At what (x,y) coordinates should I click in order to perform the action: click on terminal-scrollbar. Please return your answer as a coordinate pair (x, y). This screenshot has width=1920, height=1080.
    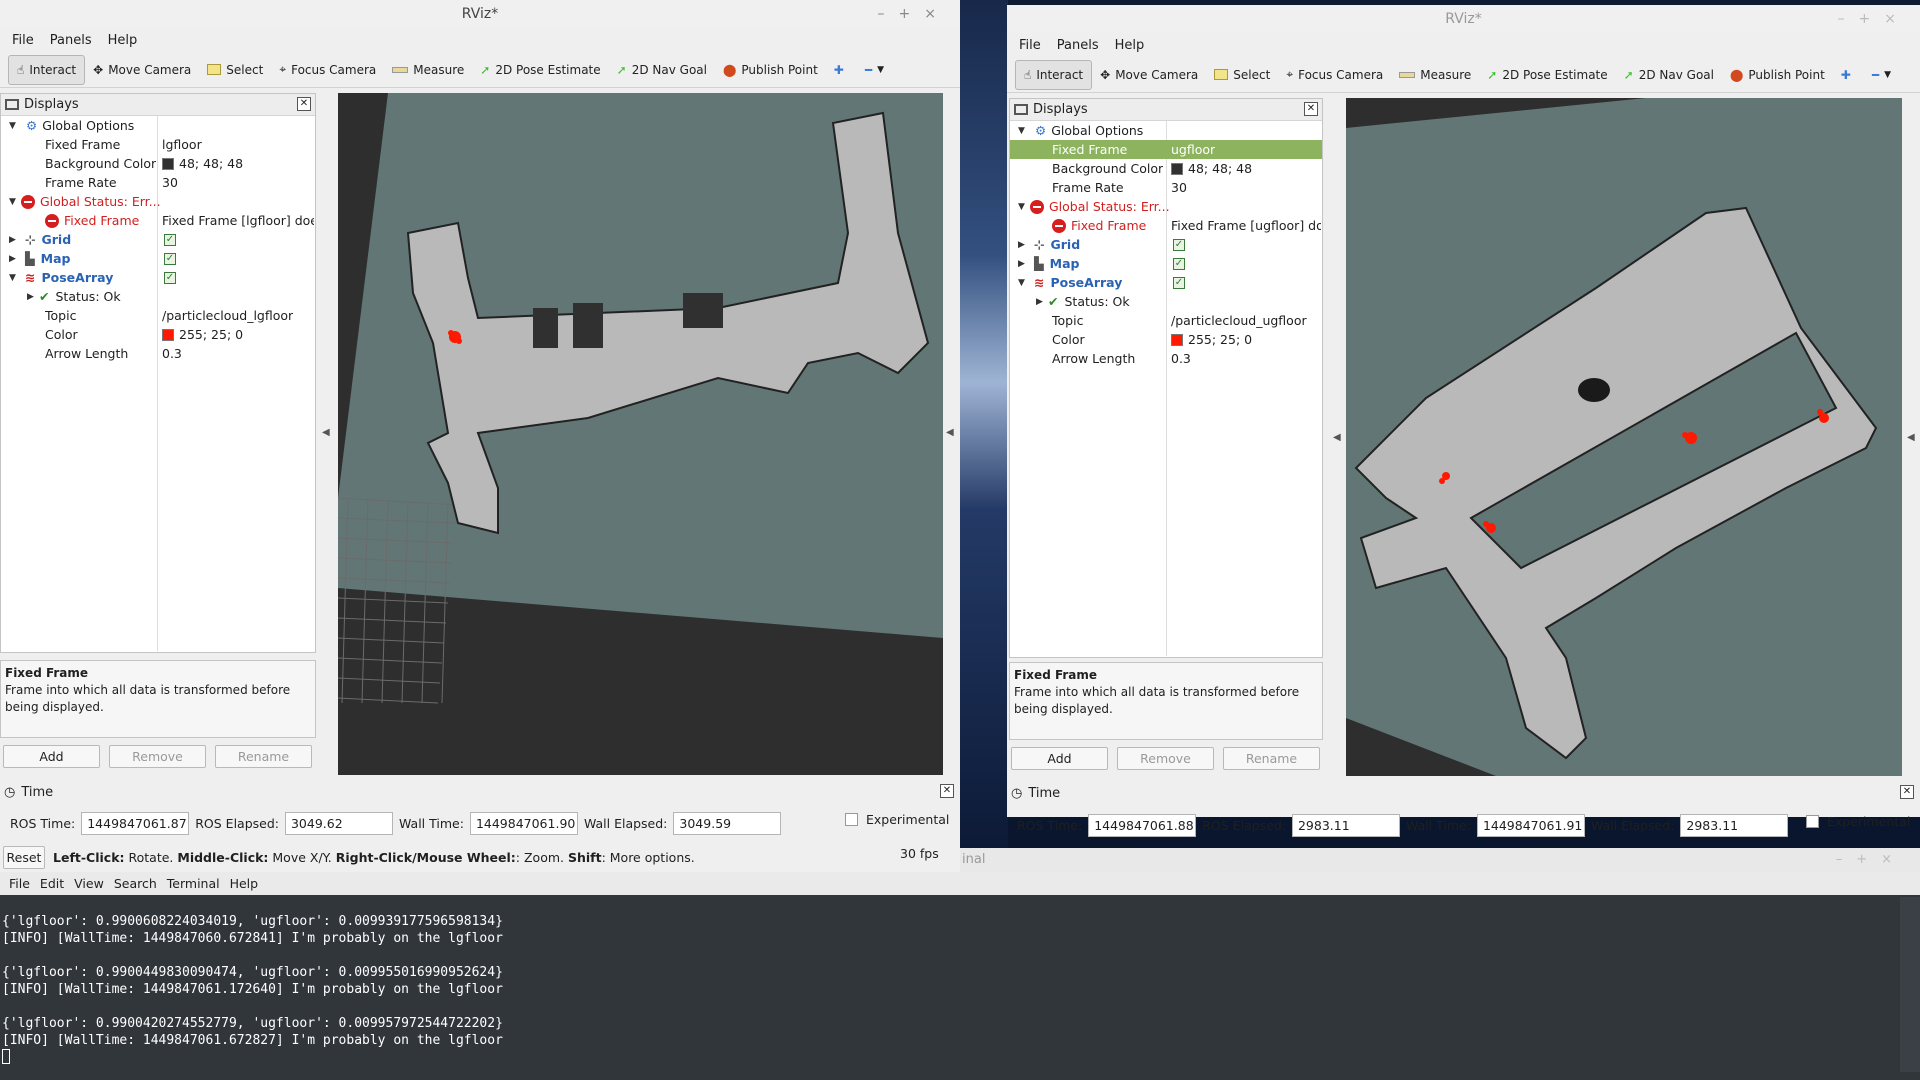
    Looking at the image, I should click on (1910, 984).